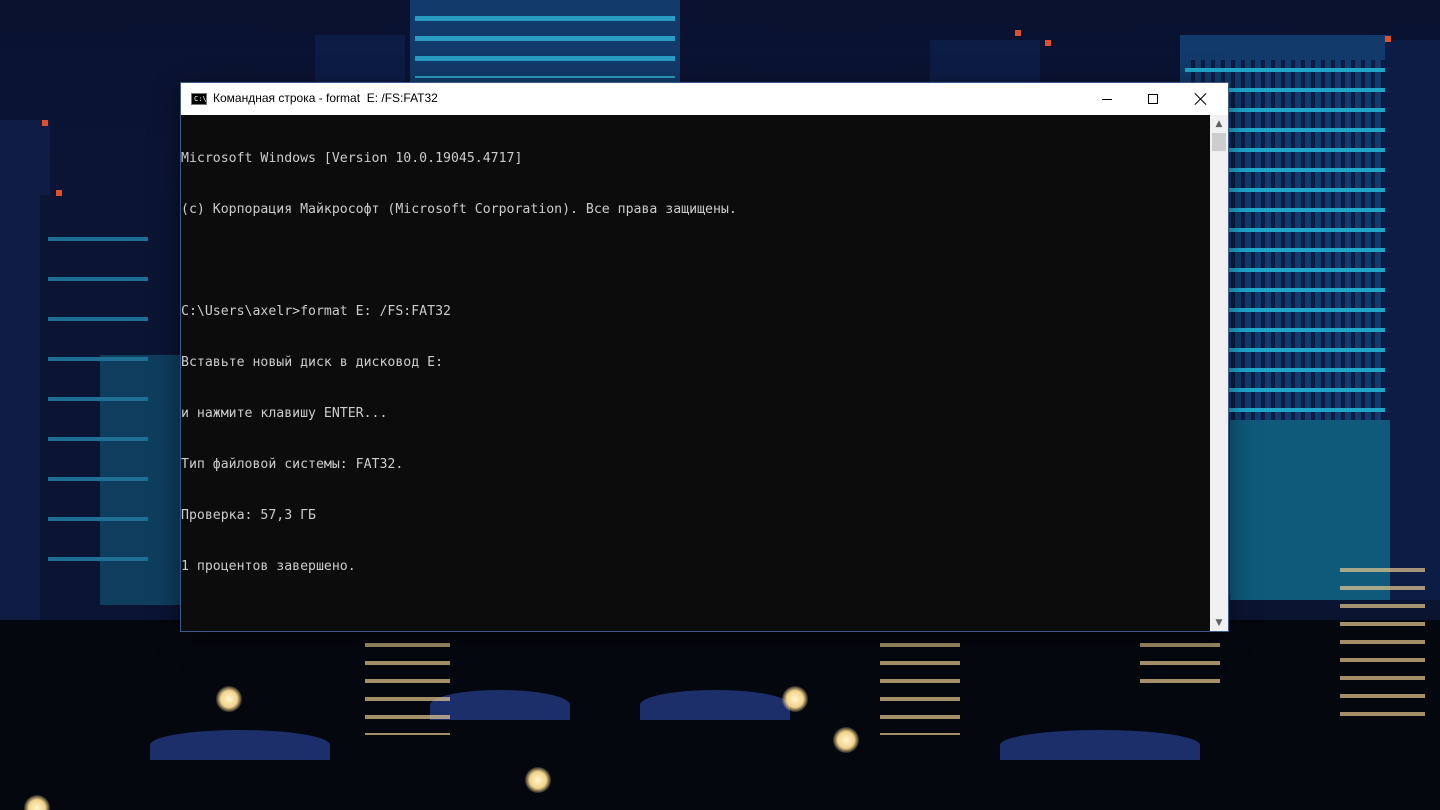 This screenshot has height=810, width=1440. I want to click on window-title: Командная строка - format E: /FS:FAT32, so click(325, 98).